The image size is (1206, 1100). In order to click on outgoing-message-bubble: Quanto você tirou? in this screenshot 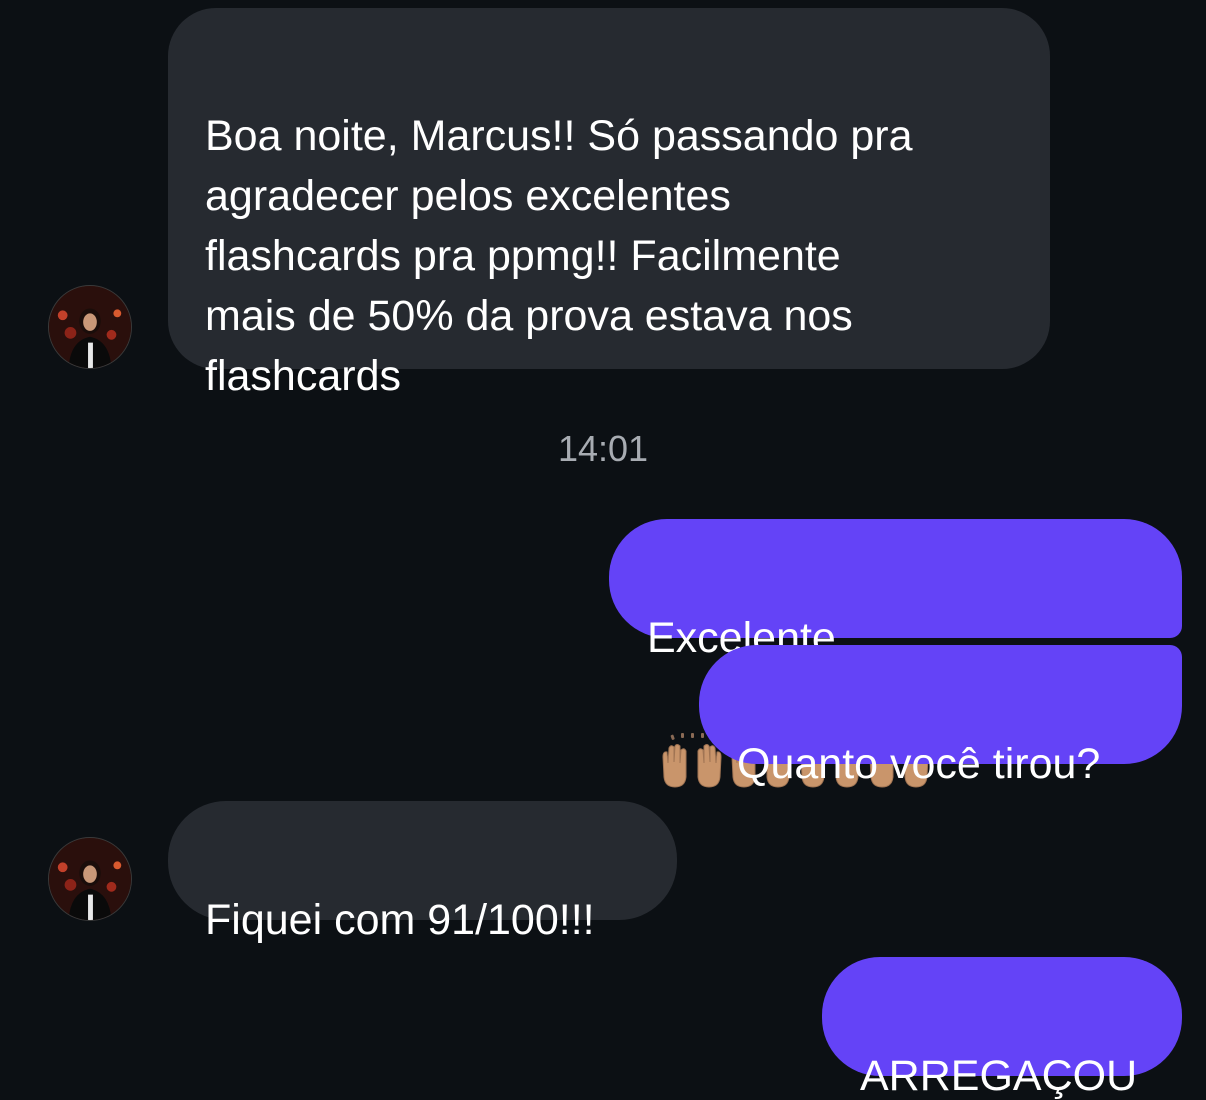, I will do `click(940, 716)`.